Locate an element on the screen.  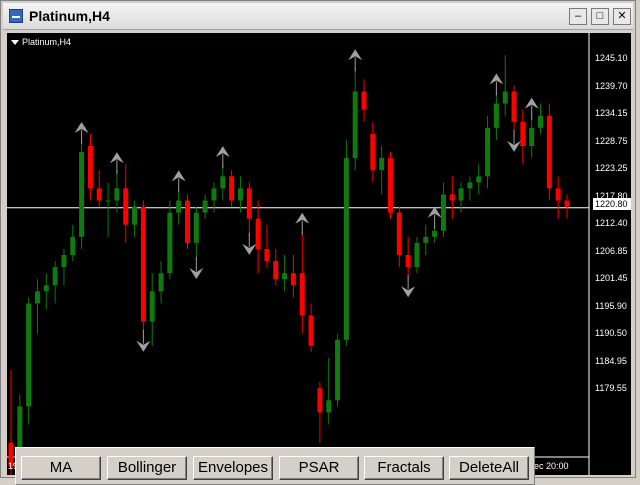
dropdown-triangle-icon is located at coordinates (15, 43).